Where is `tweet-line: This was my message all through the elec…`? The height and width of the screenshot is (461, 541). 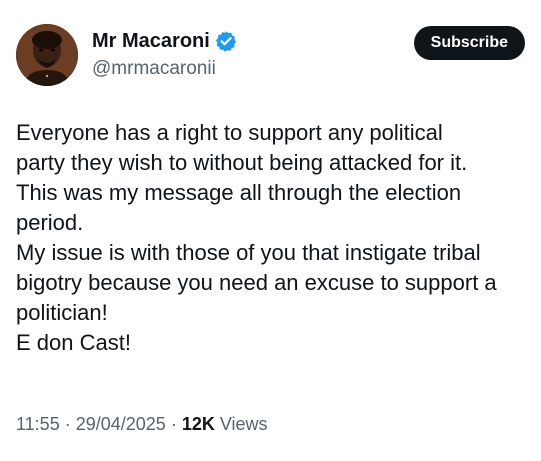 tweet-line: This was my message all through the elec… is located at coordinates (239, 192).